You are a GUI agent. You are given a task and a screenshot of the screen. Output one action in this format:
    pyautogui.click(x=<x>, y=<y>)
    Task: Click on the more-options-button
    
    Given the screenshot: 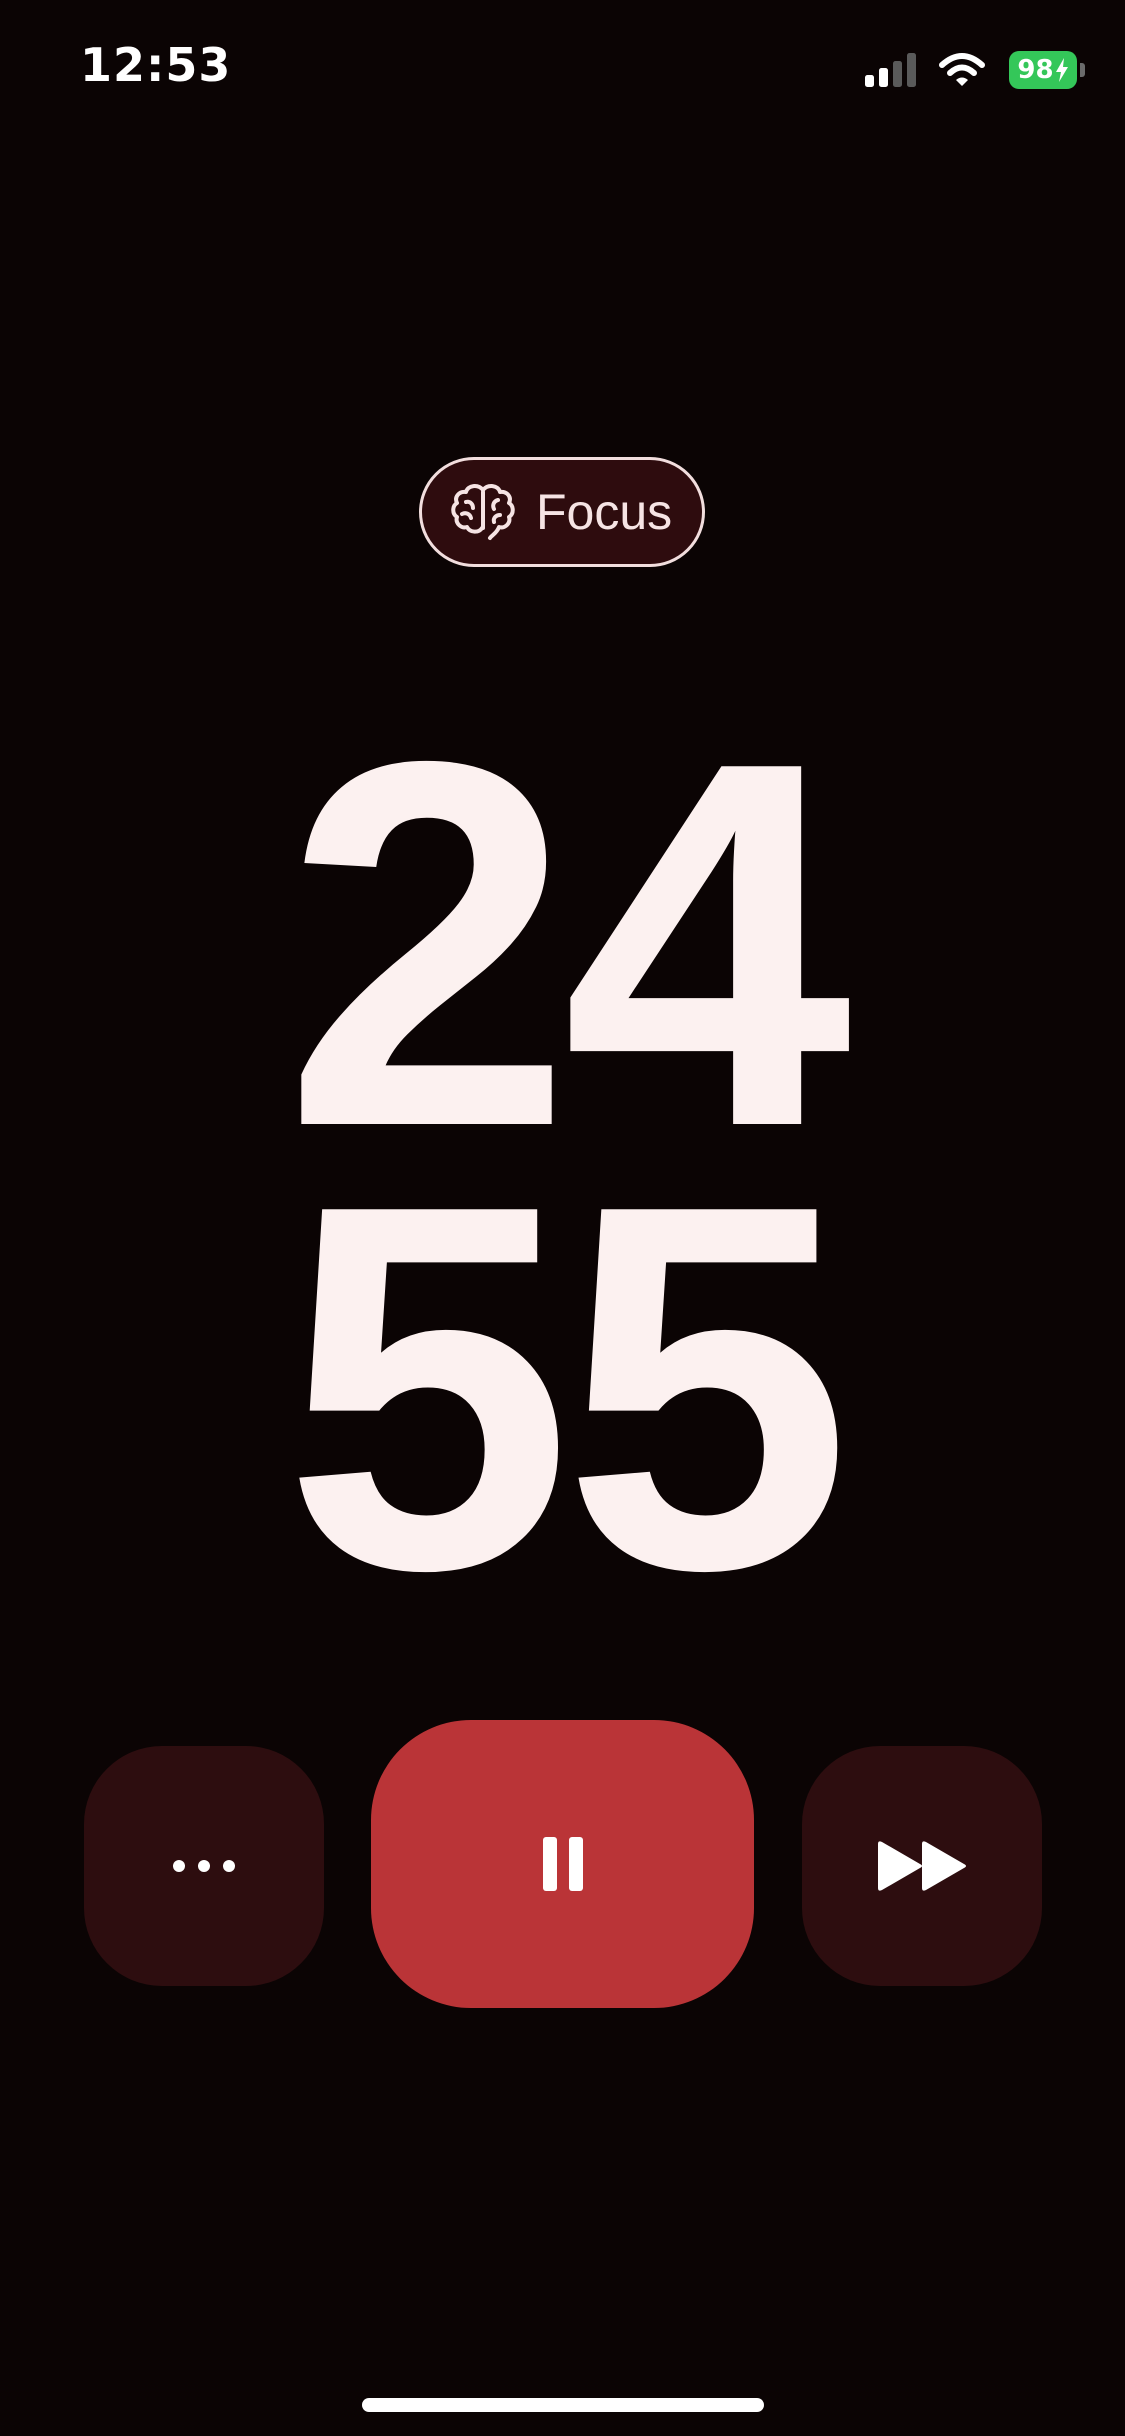 What is the action you would take?
    pyautogui.click(x=204, y=1866)
    